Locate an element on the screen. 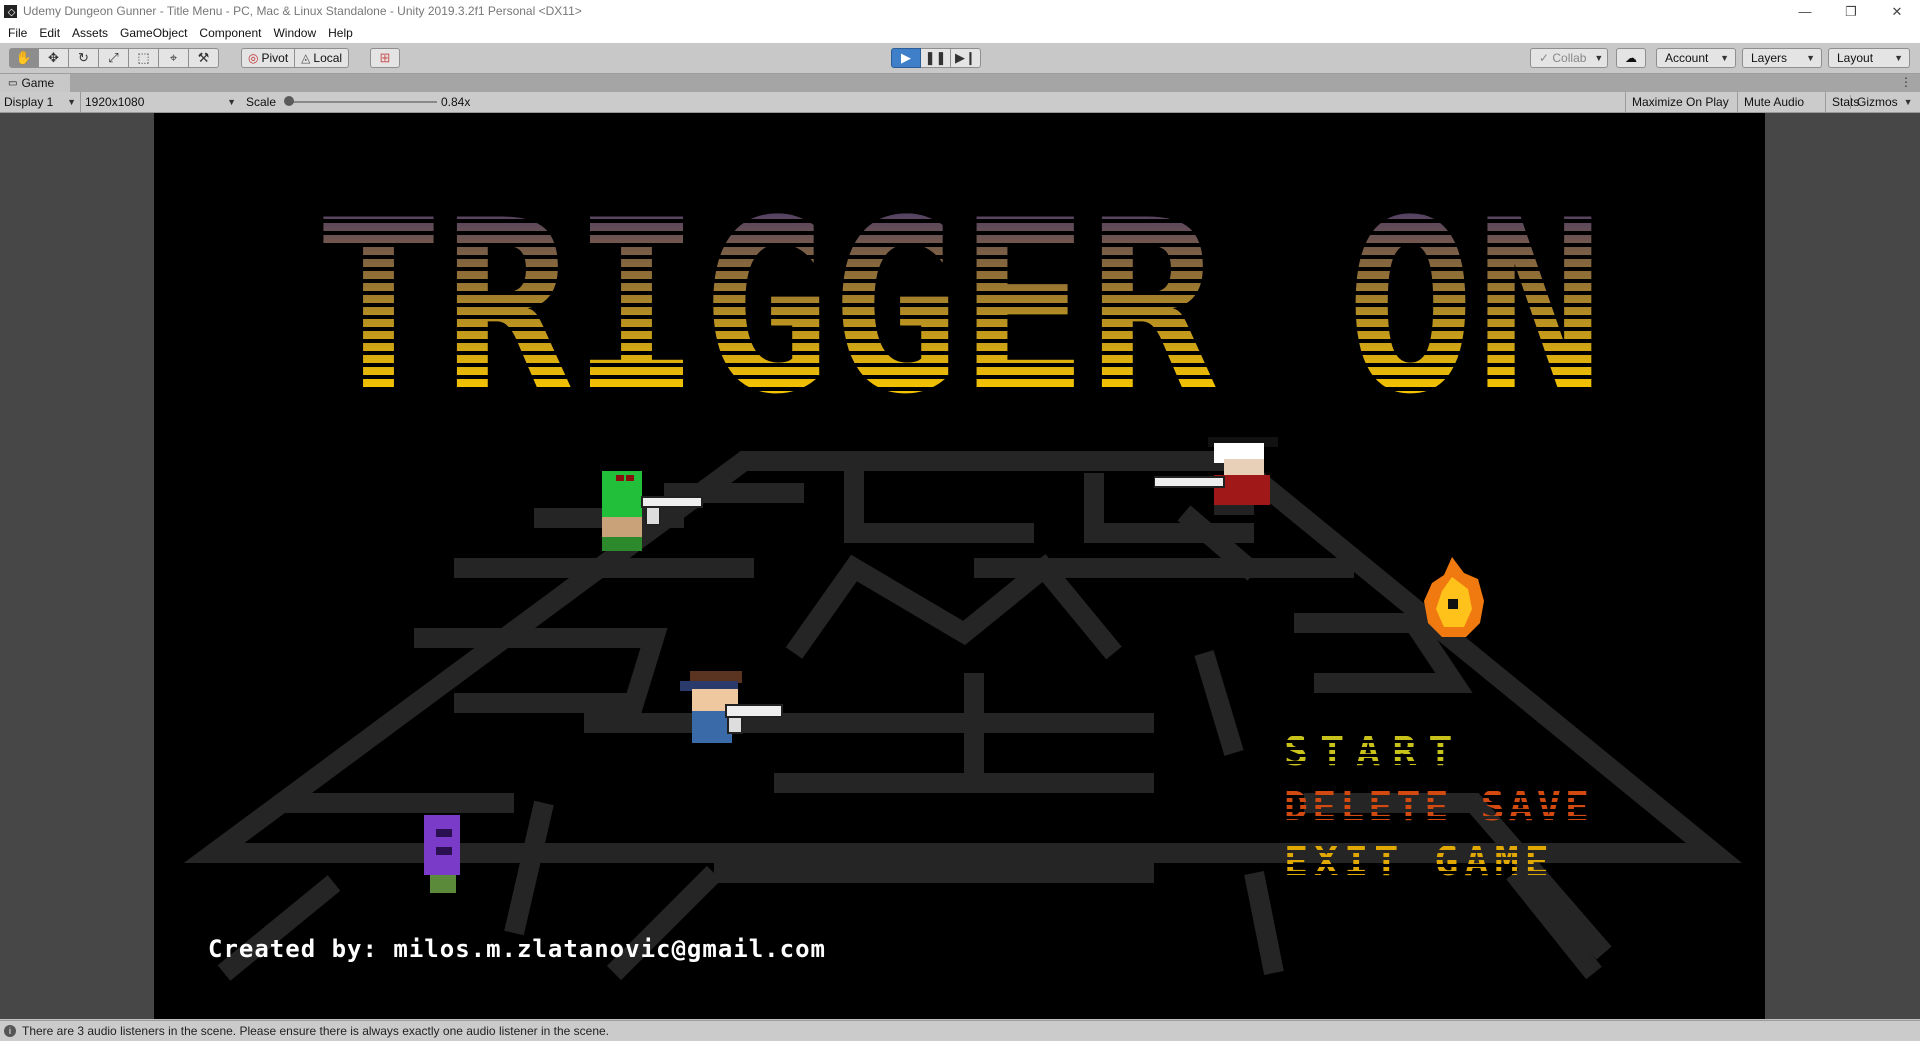  move-icon: ✥ is located at coordinates (54, 58).